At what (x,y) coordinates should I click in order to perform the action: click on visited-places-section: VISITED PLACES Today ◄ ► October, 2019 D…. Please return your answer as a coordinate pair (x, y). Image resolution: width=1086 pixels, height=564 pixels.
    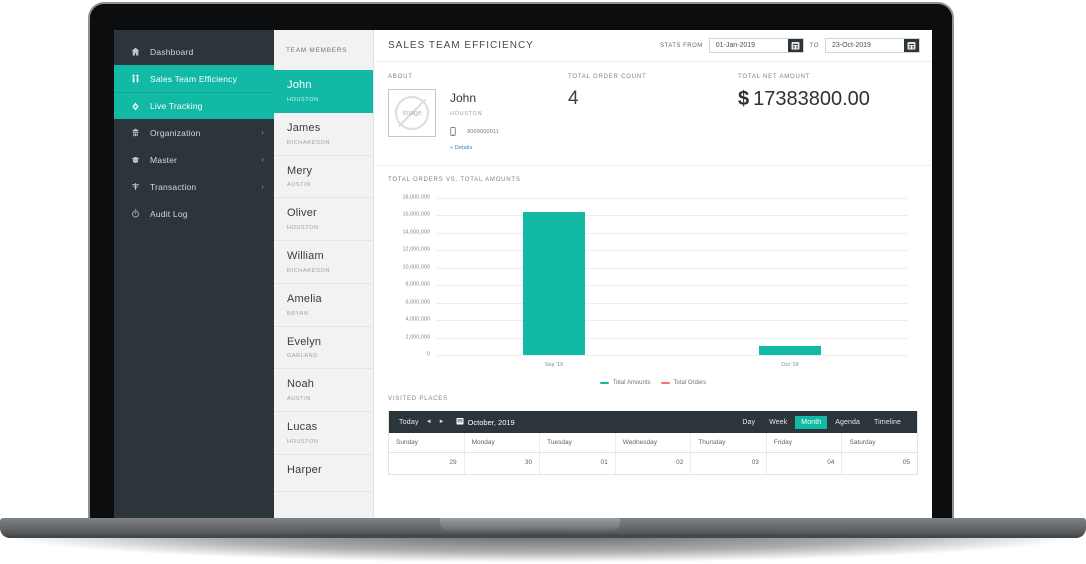
    Looking at the image, I should click on (653, 433).